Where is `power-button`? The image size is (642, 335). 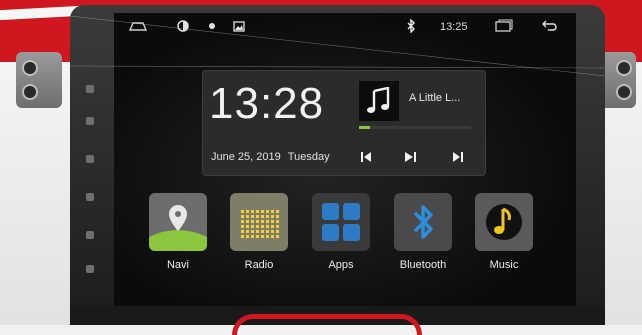 power-button is located at coordinates (90, 89).